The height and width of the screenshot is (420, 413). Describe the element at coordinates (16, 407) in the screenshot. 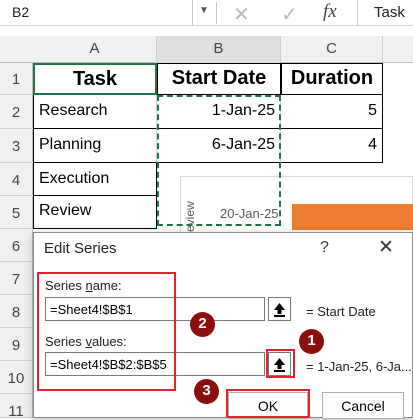

I see `row-header-11: 11` at that location.